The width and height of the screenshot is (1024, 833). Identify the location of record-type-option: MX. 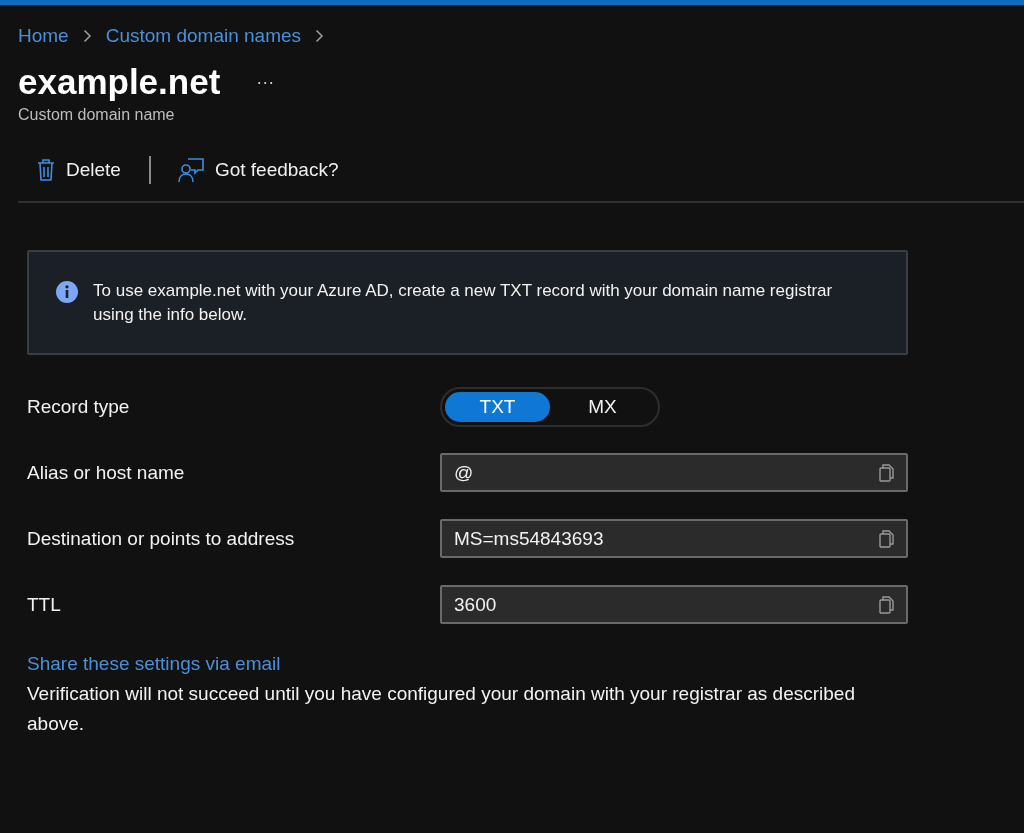
(602, 406).